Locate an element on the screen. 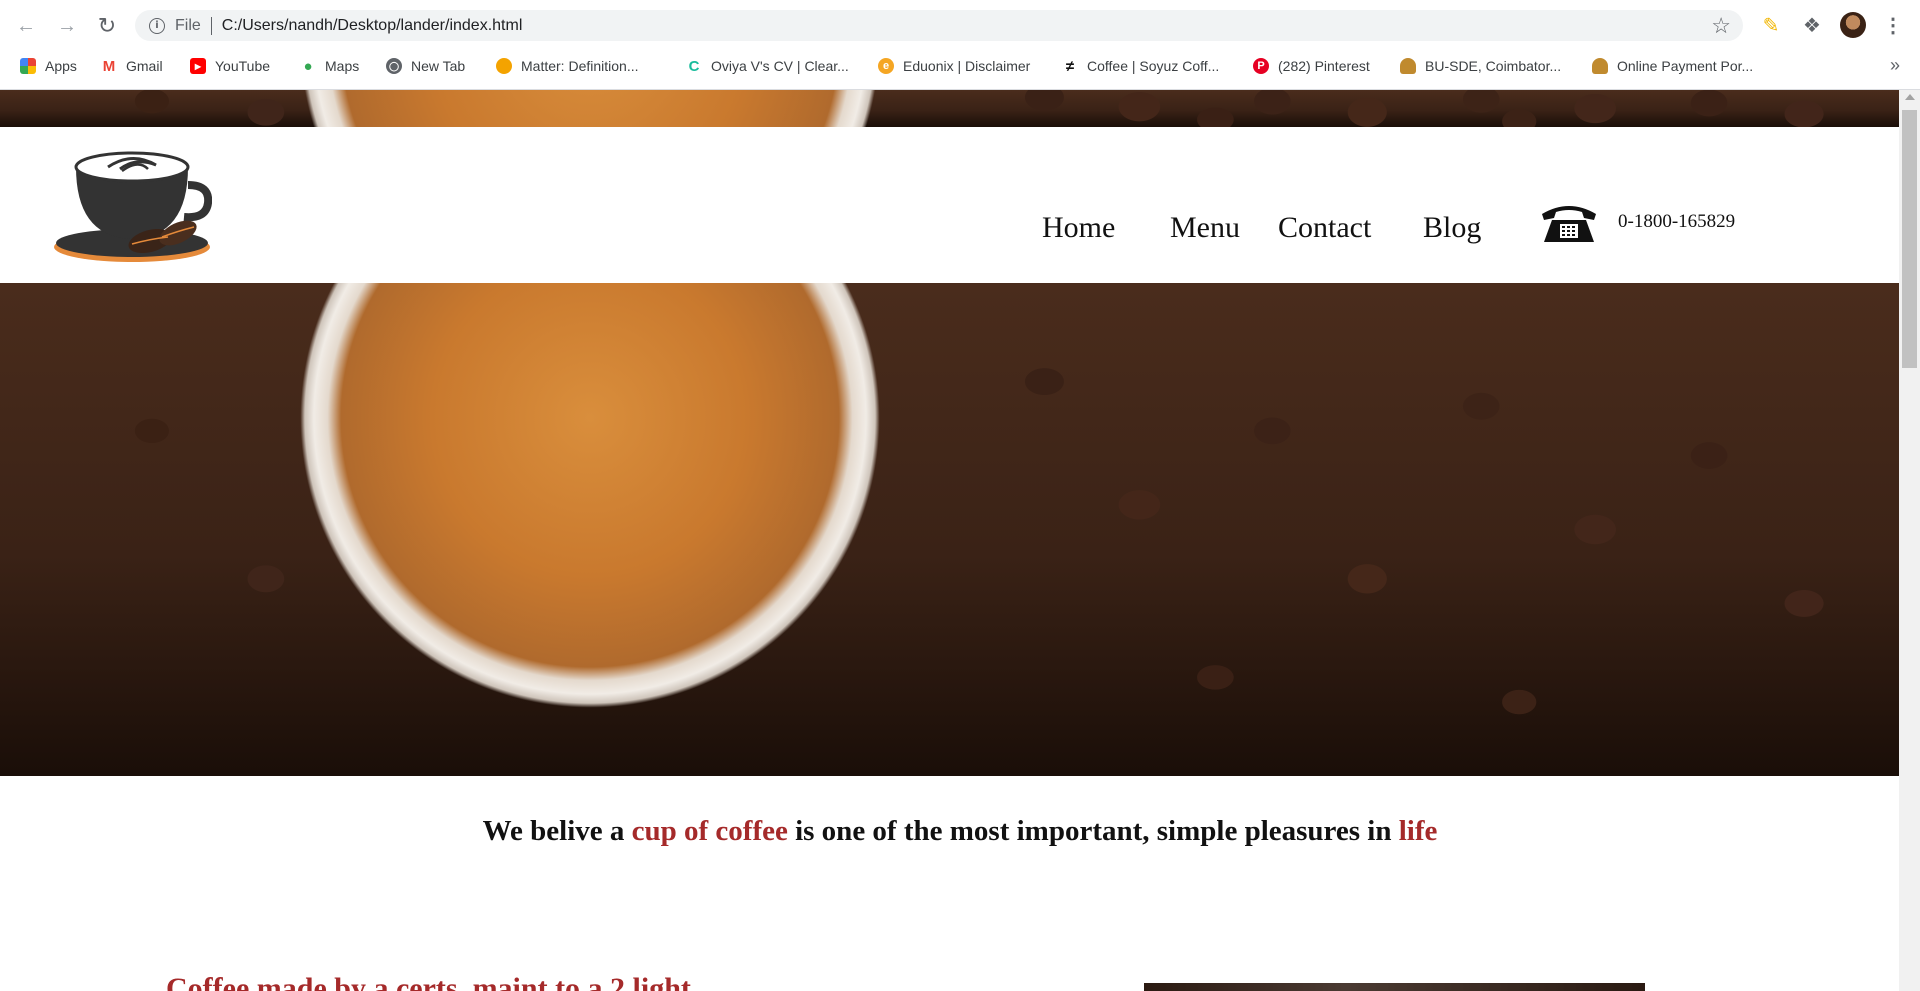 The height and width of the screenshot is (991, 1920). bookmark-apps: Apps is located at coordinates (48, 66).